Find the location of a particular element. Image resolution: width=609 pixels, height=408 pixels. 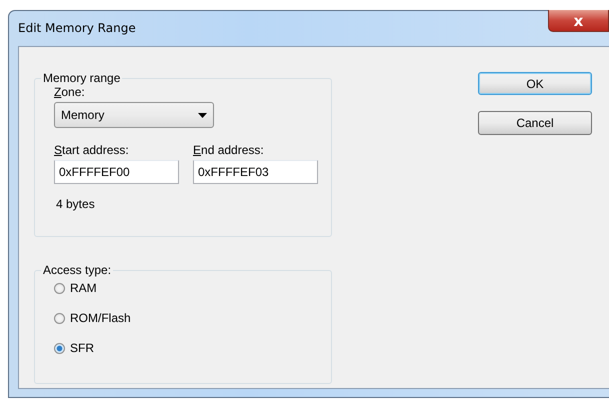

size-text: 4 bytes is located at coordinates (76, 204).